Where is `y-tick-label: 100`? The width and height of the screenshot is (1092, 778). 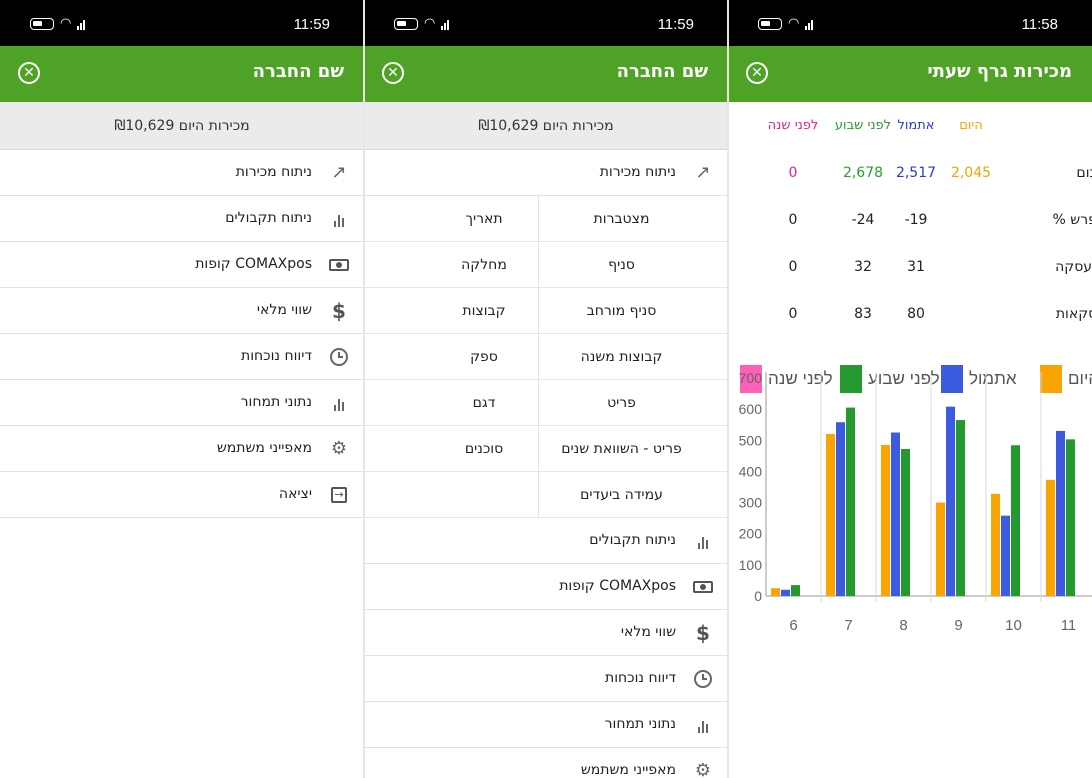
y-tick-label: 100 is located at coordinates (751, 565).